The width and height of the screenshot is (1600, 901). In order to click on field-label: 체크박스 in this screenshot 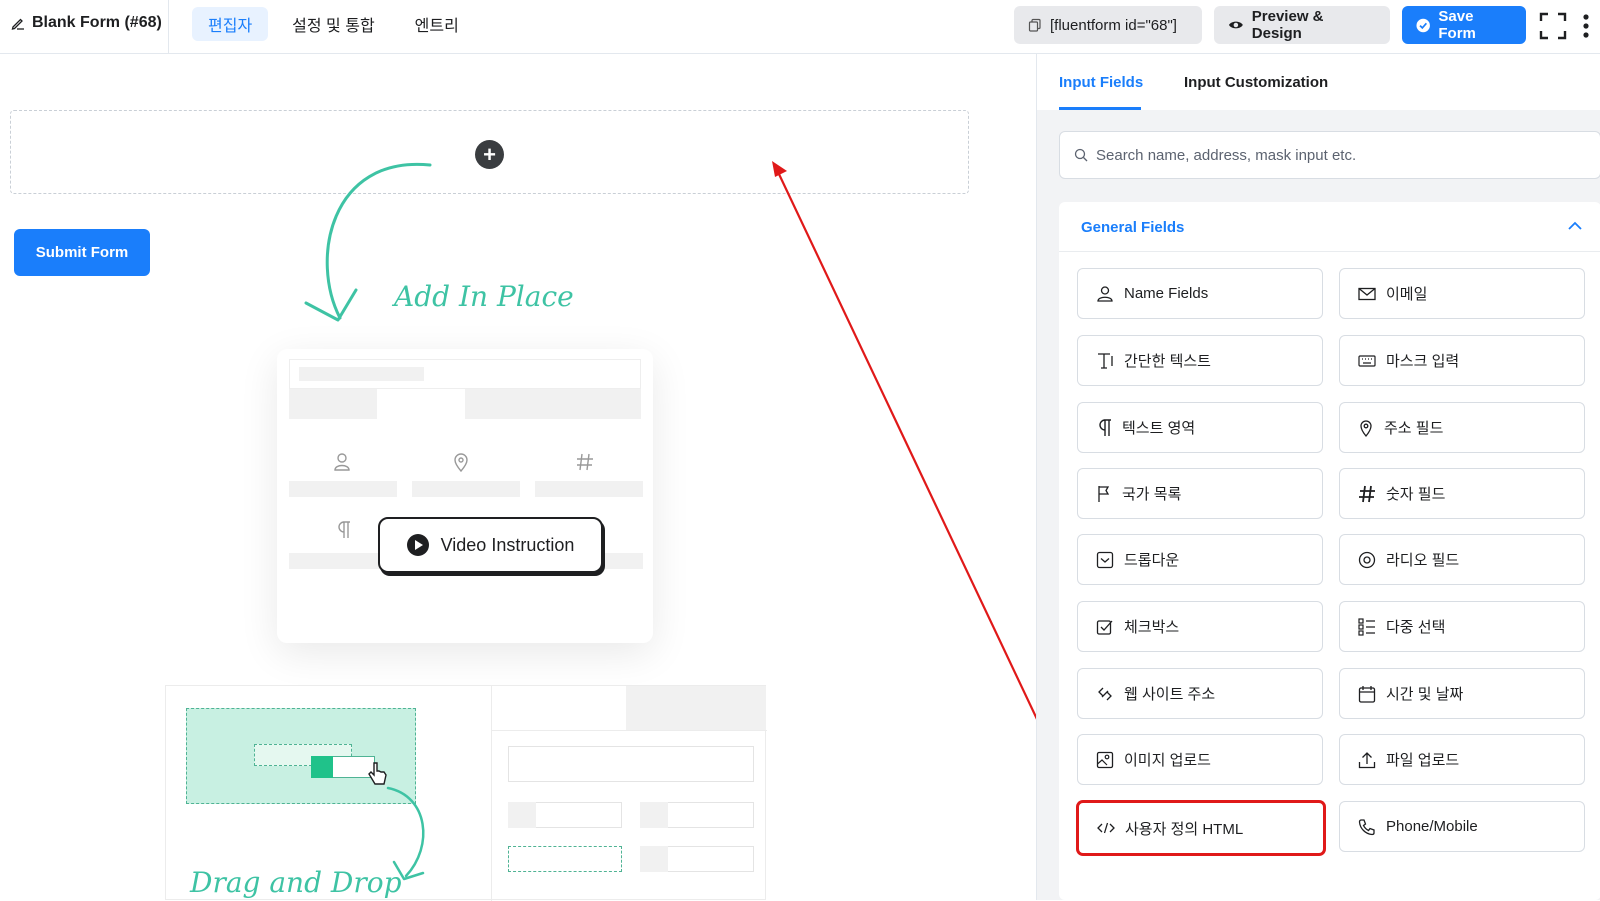, I will do `click(1152, 627)`.